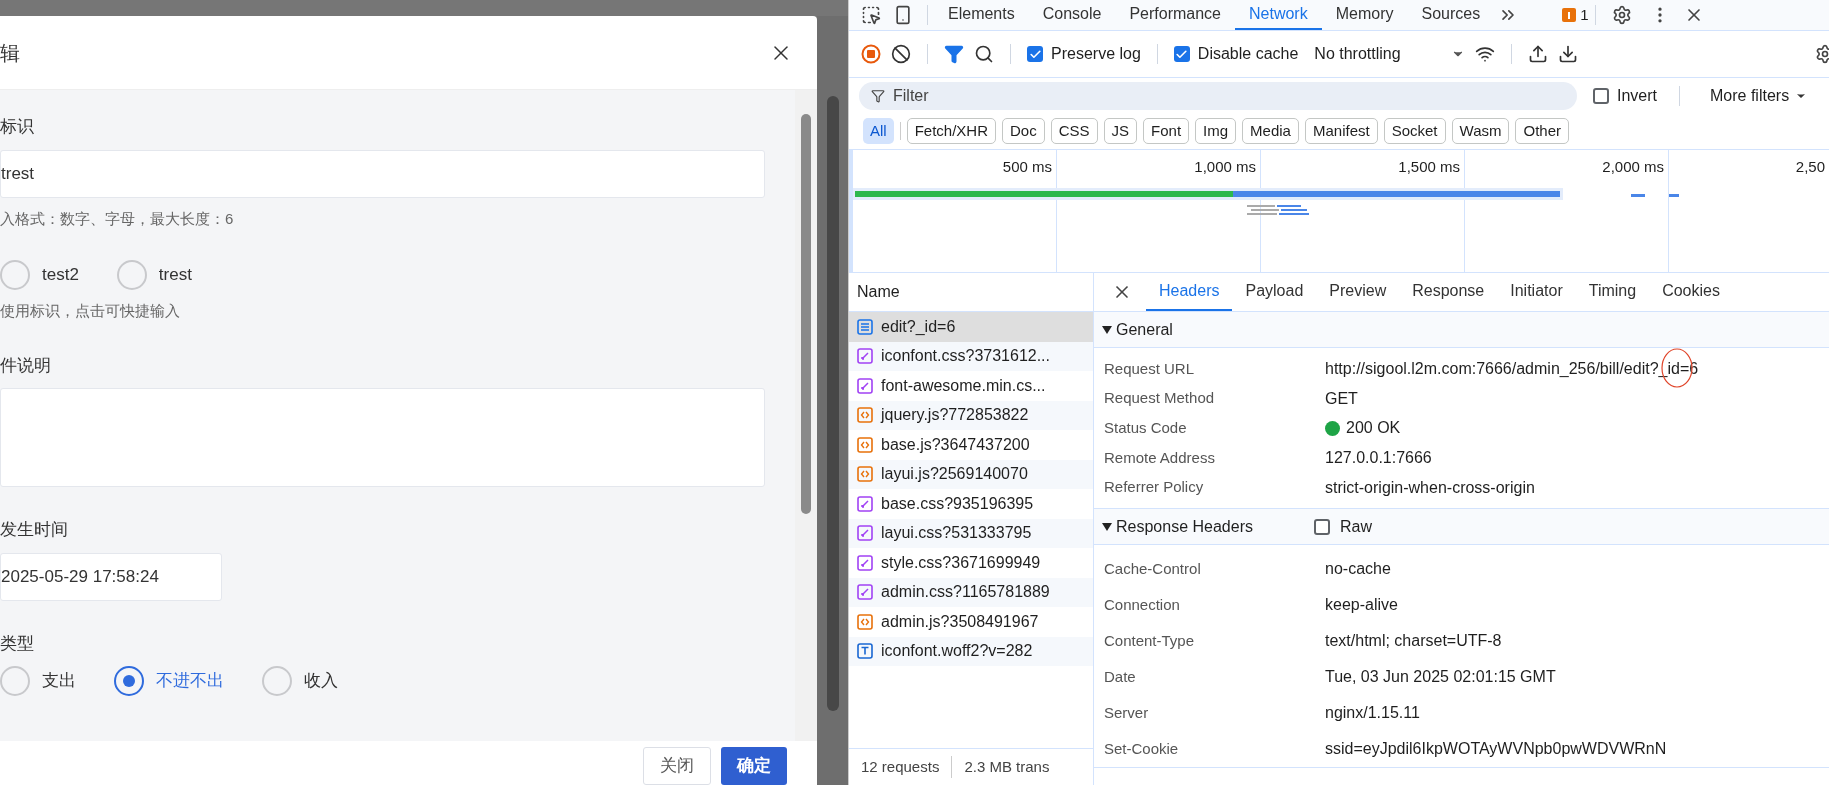  Describe the element at coordinates (1185, 526) in the screenshot. I see `section-title: Response Headers` at that location.